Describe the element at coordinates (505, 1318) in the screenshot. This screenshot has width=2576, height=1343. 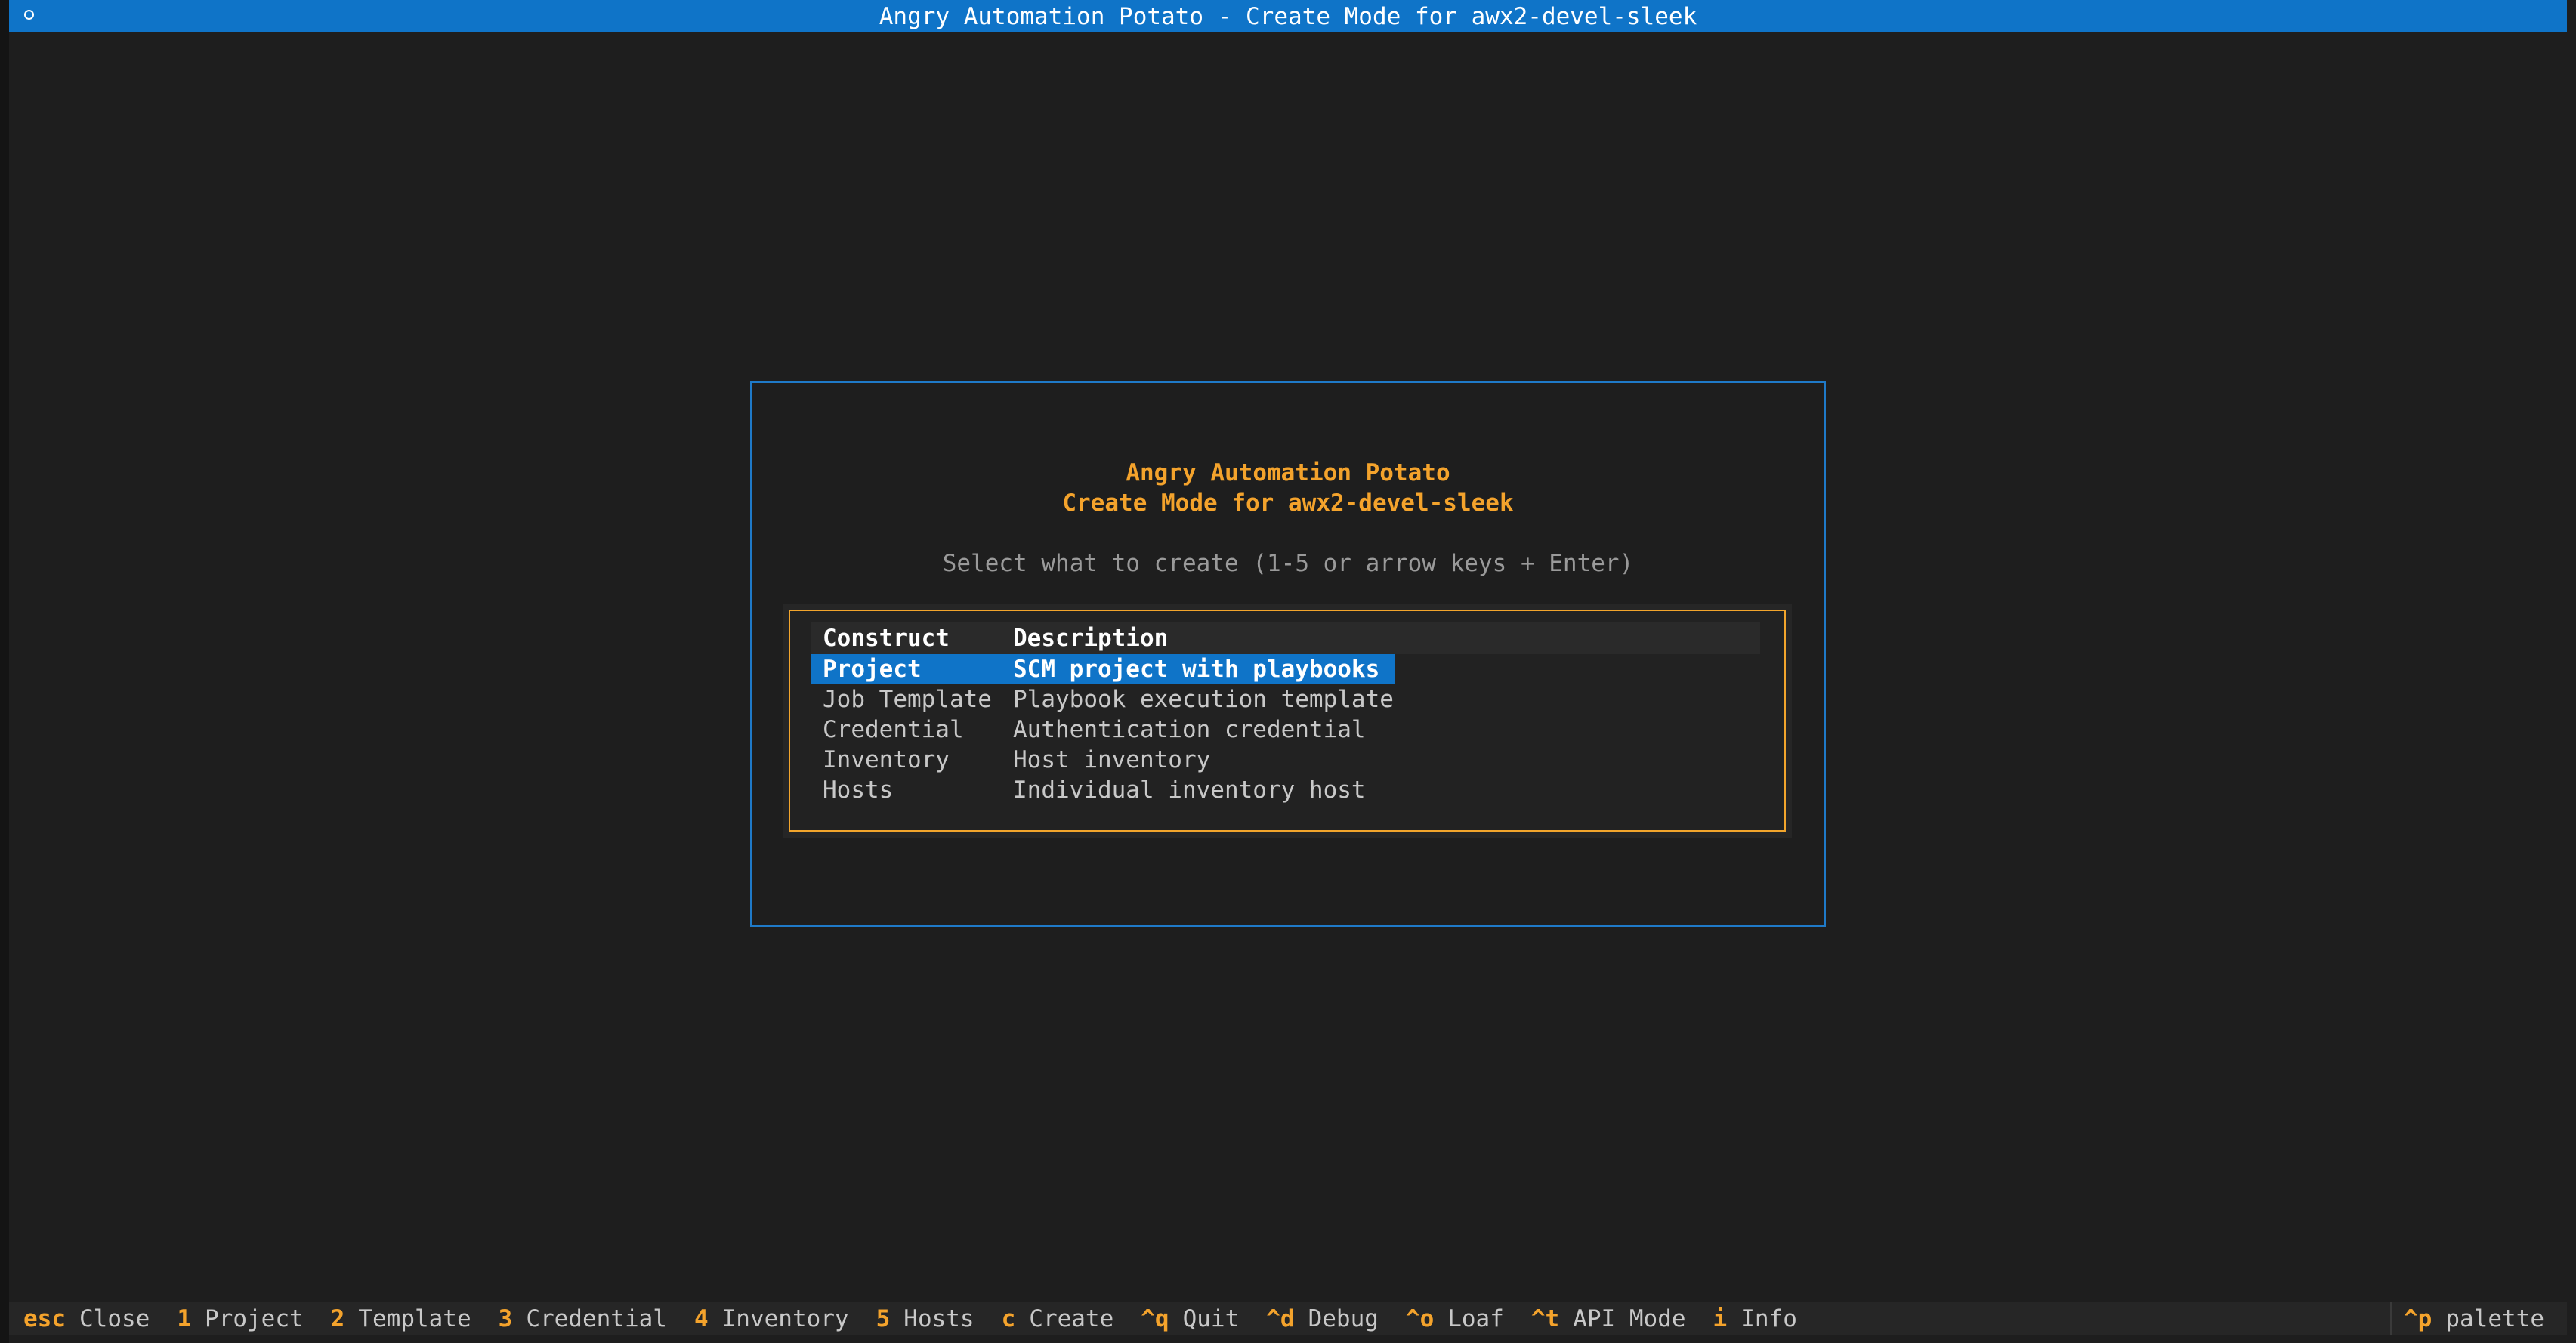
I see `footer-key: 3` at that location.